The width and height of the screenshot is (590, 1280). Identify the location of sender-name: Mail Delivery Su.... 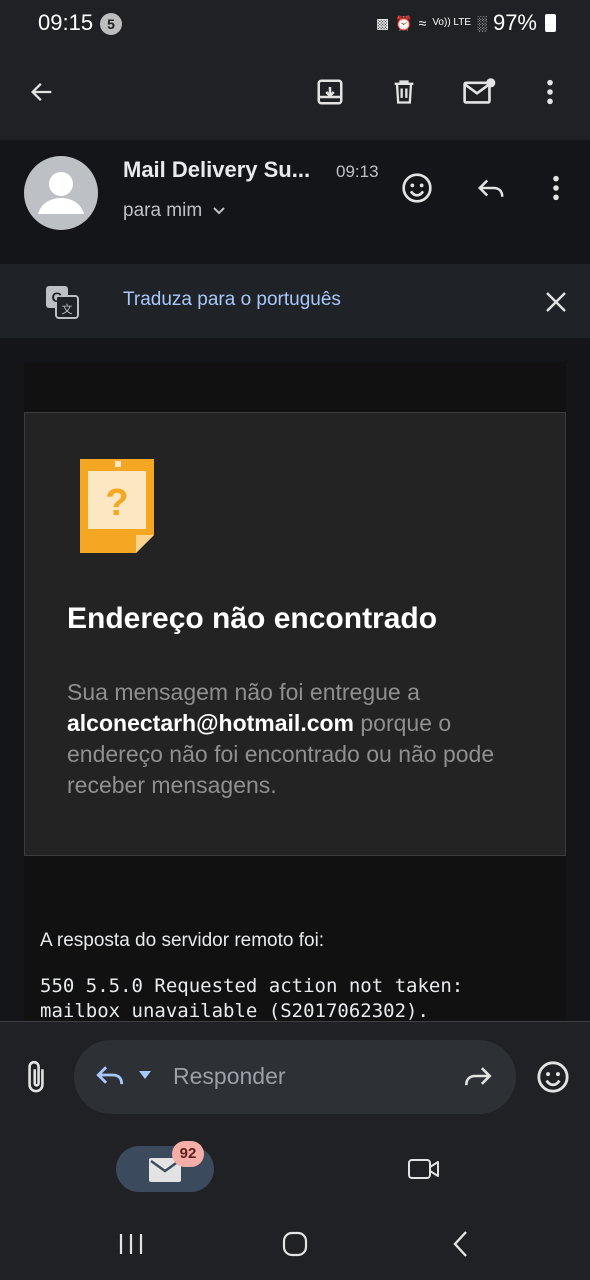
(216, 170).